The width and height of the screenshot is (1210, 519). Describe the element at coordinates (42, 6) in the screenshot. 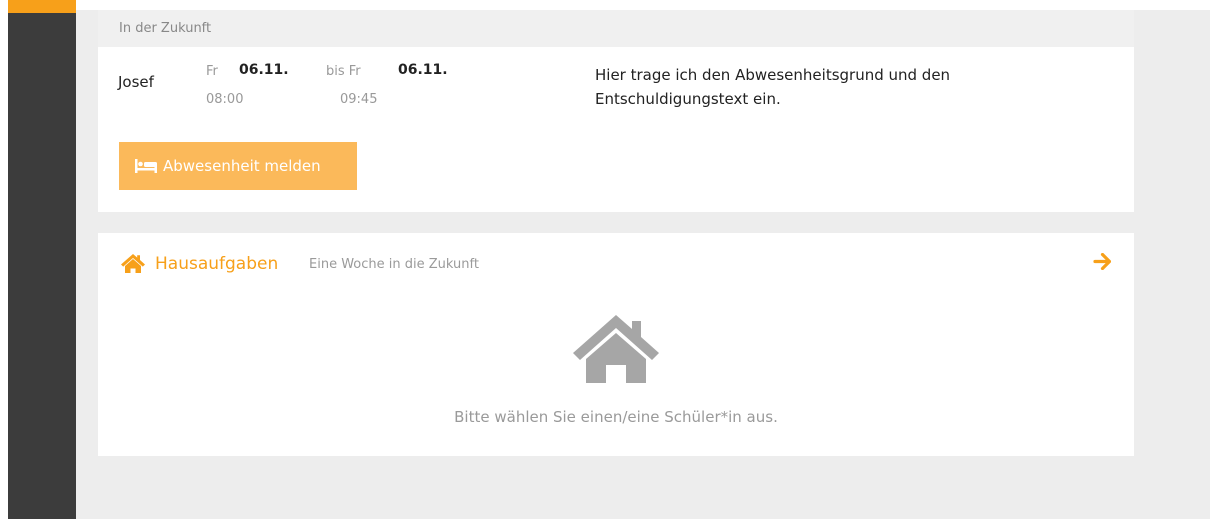

I see `sidebar-active-indicator` at that location.